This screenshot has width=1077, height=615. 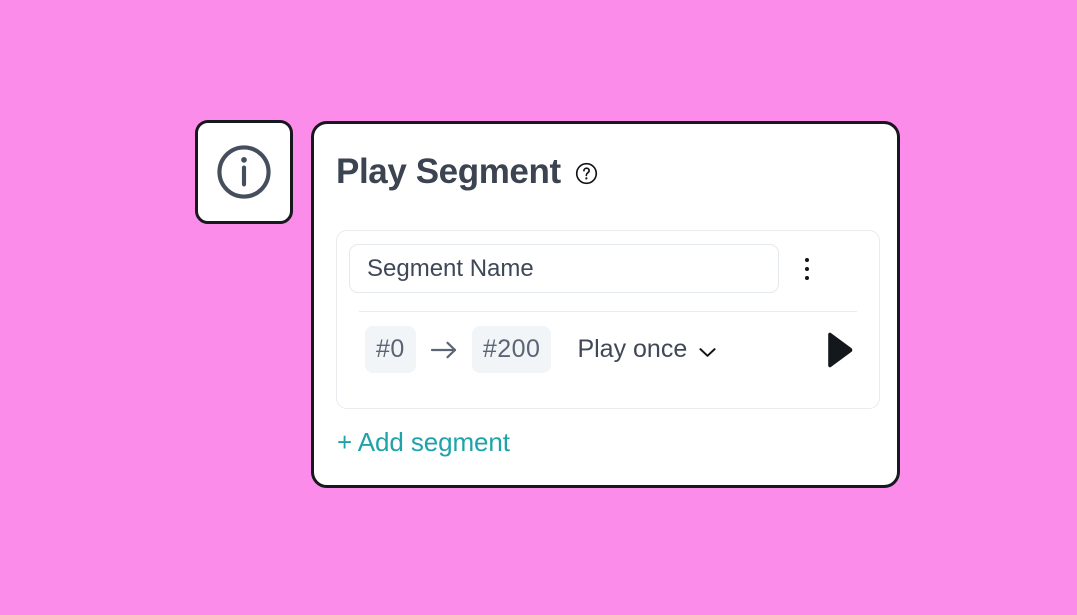 I want to click on segment-name-row, so click(x=608, y=262).